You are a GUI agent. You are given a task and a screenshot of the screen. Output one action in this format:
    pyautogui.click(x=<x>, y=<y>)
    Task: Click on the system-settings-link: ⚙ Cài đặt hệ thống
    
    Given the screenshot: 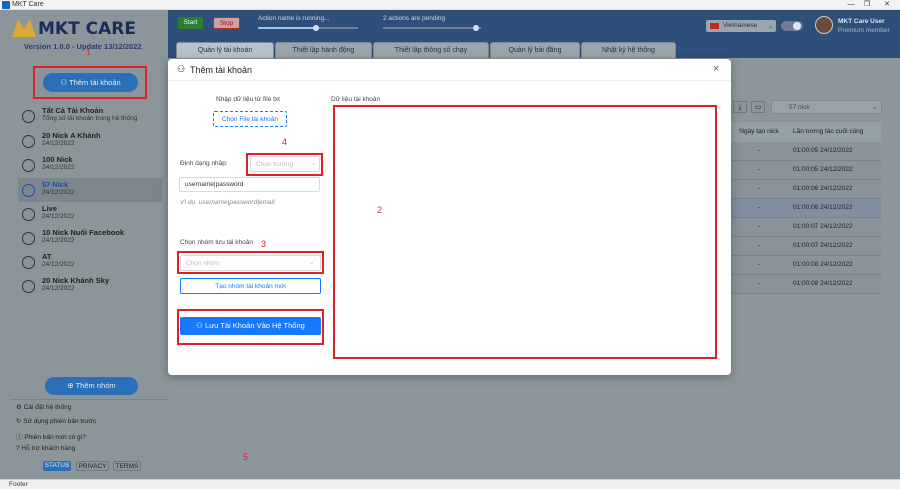 What is the action you would take?
    pyautogui.click(x=43, y=407)
    